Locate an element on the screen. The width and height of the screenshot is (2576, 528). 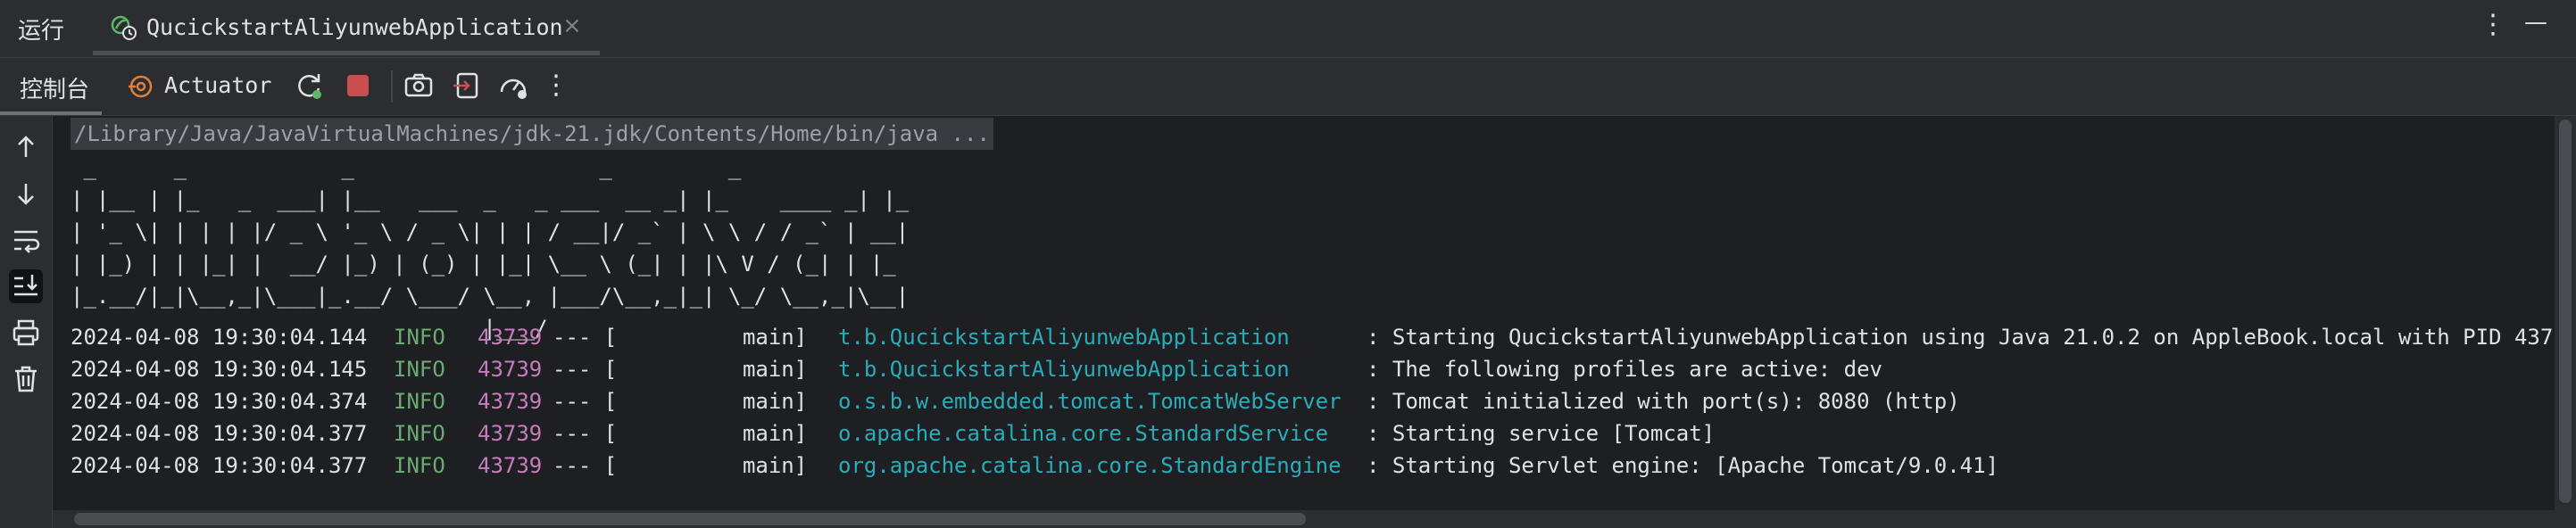
scroll-to-end-icon is located at coordinates (26, 286).